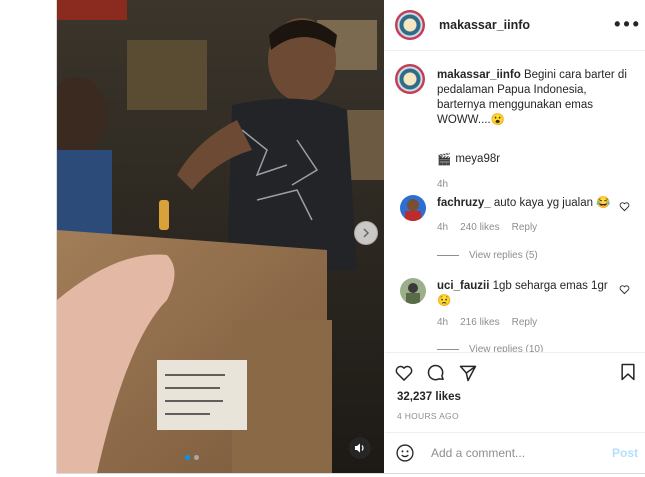  I want to click on clapper-icon: 🎬, so click(444, 160).